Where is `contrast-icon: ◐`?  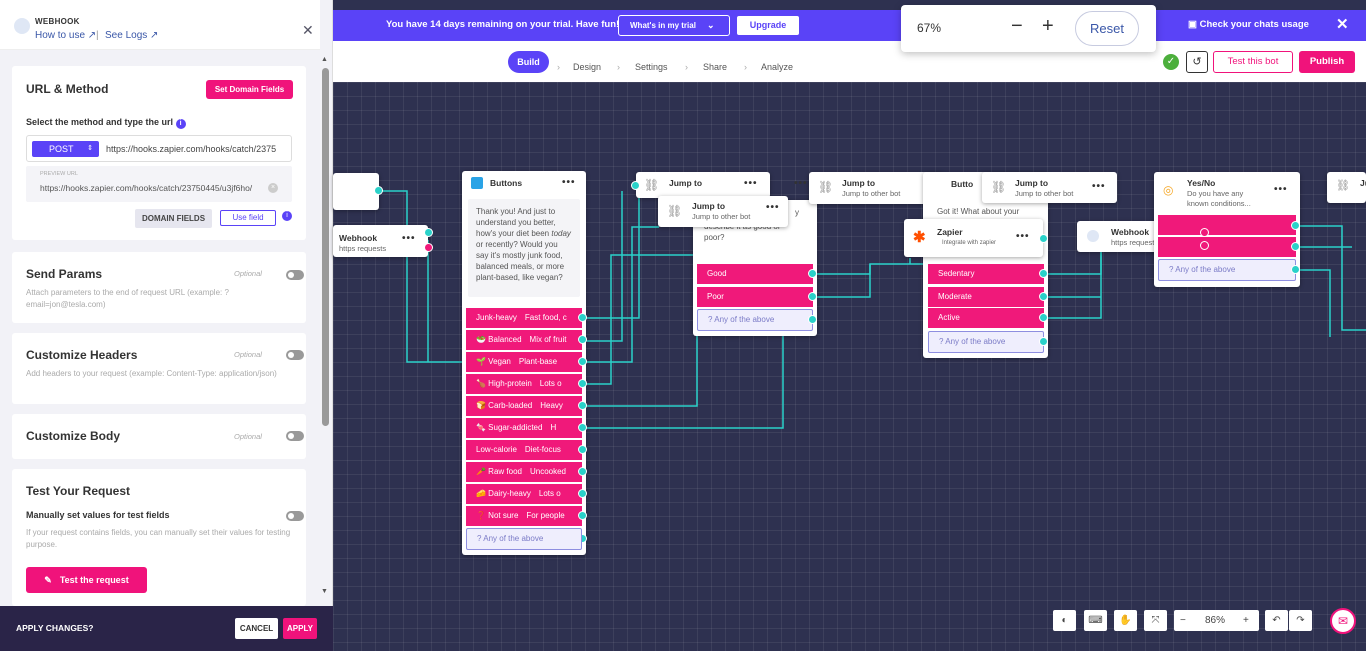 contrast-icon: ◐ is located at coordinates (1064, 620).